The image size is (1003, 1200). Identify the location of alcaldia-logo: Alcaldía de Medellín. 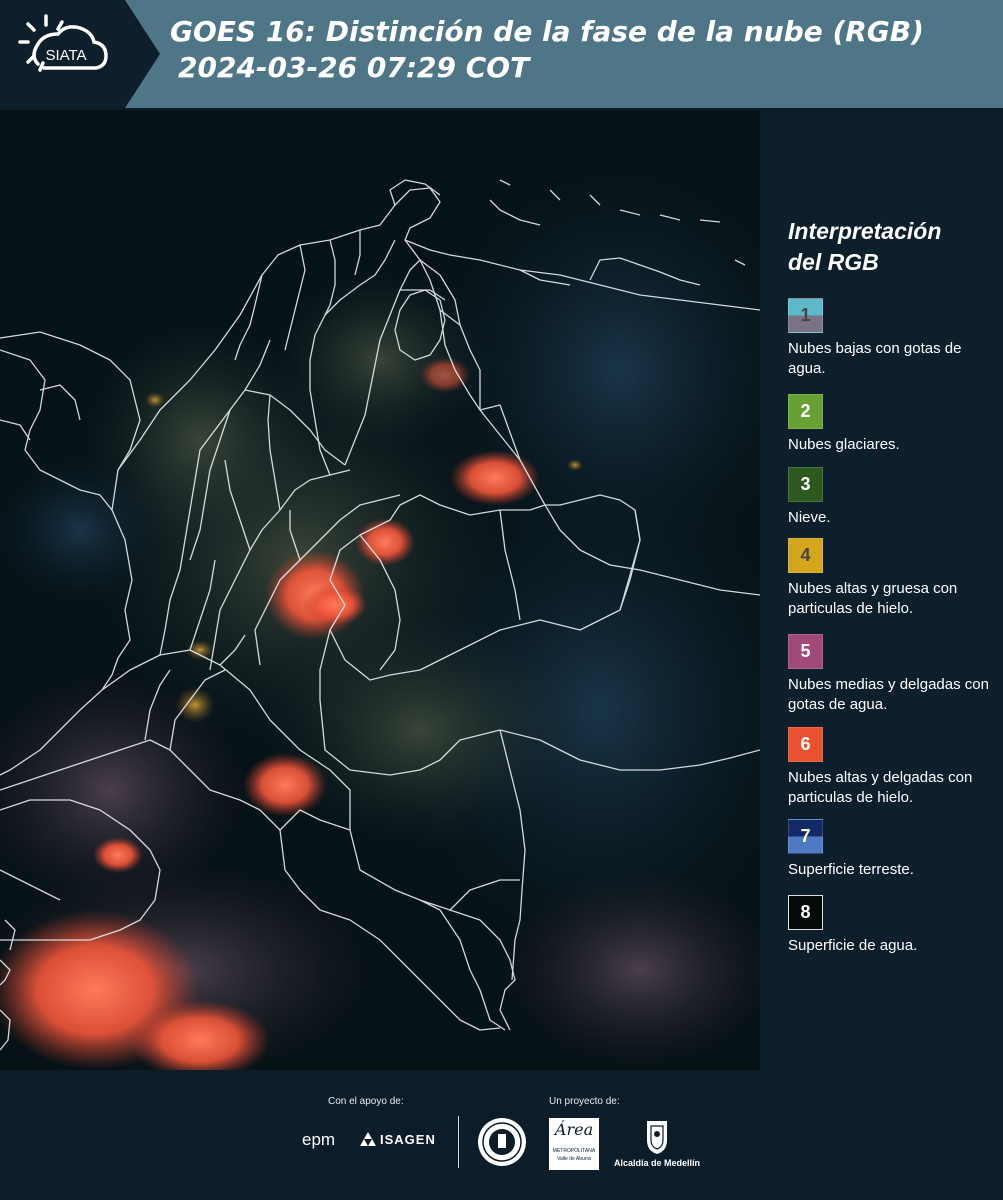
(657, 1144).